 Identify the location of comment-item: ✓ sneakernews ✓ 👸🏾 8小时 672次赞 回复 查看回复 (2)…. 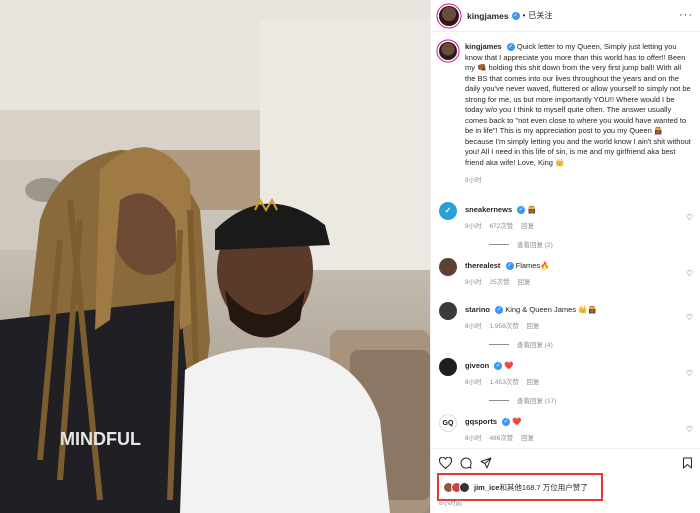
(565, 226).